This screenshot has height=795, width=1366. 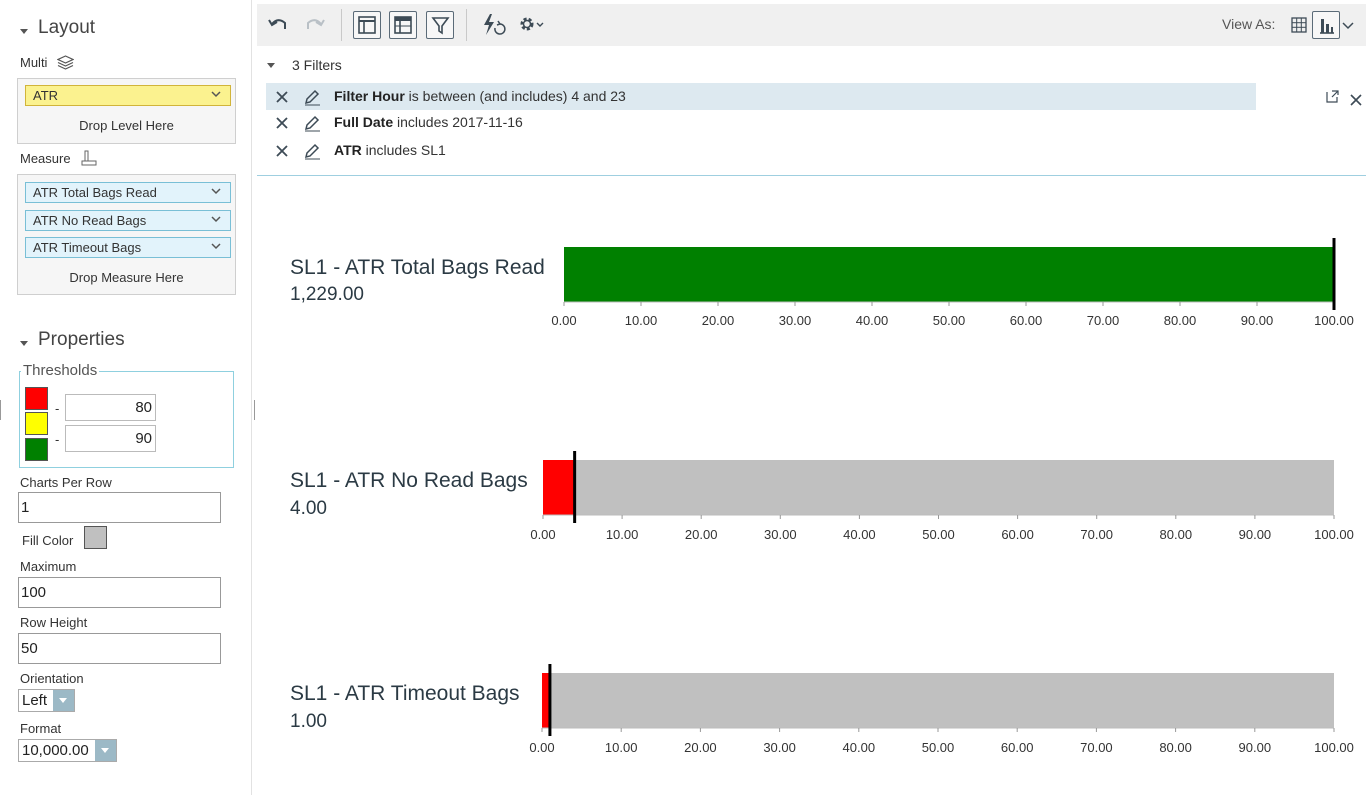 I want to click on measure-pill-total-bags-read: ATR Total Bags Read, so click(x=128, y=192).